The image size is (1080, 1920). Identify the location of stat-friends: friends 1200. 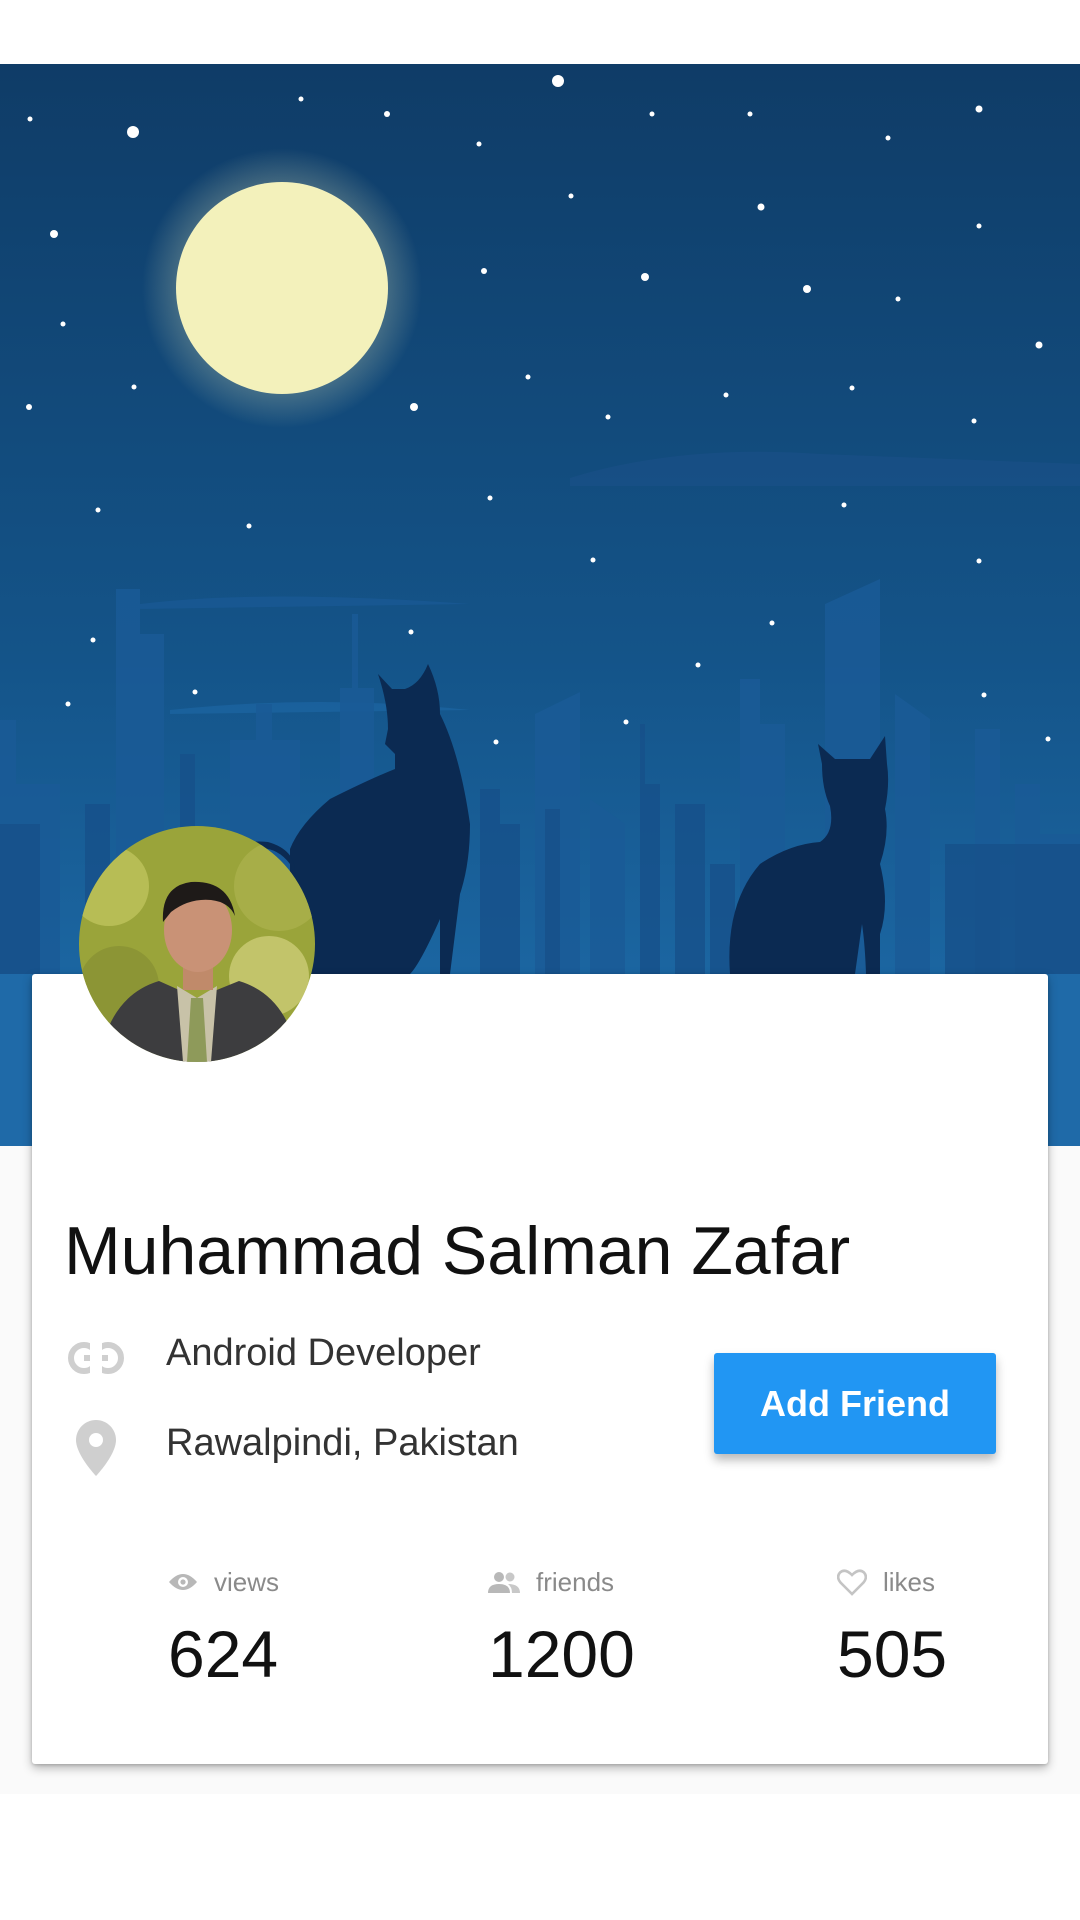
(561, 1625).